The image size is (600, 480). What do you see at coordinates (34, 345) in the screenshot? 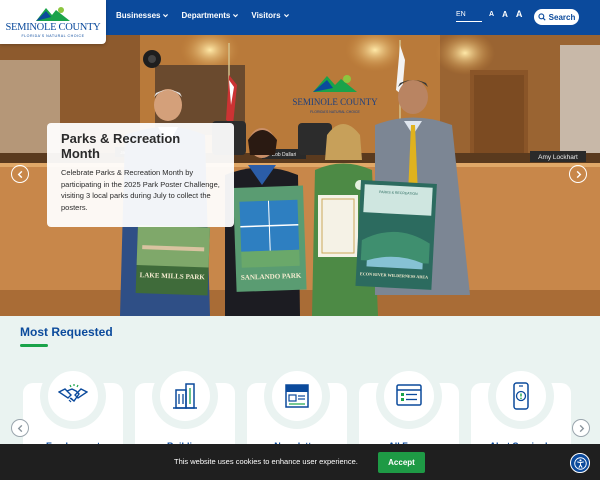
I see `title-underline` at bounding box center [34, 345].